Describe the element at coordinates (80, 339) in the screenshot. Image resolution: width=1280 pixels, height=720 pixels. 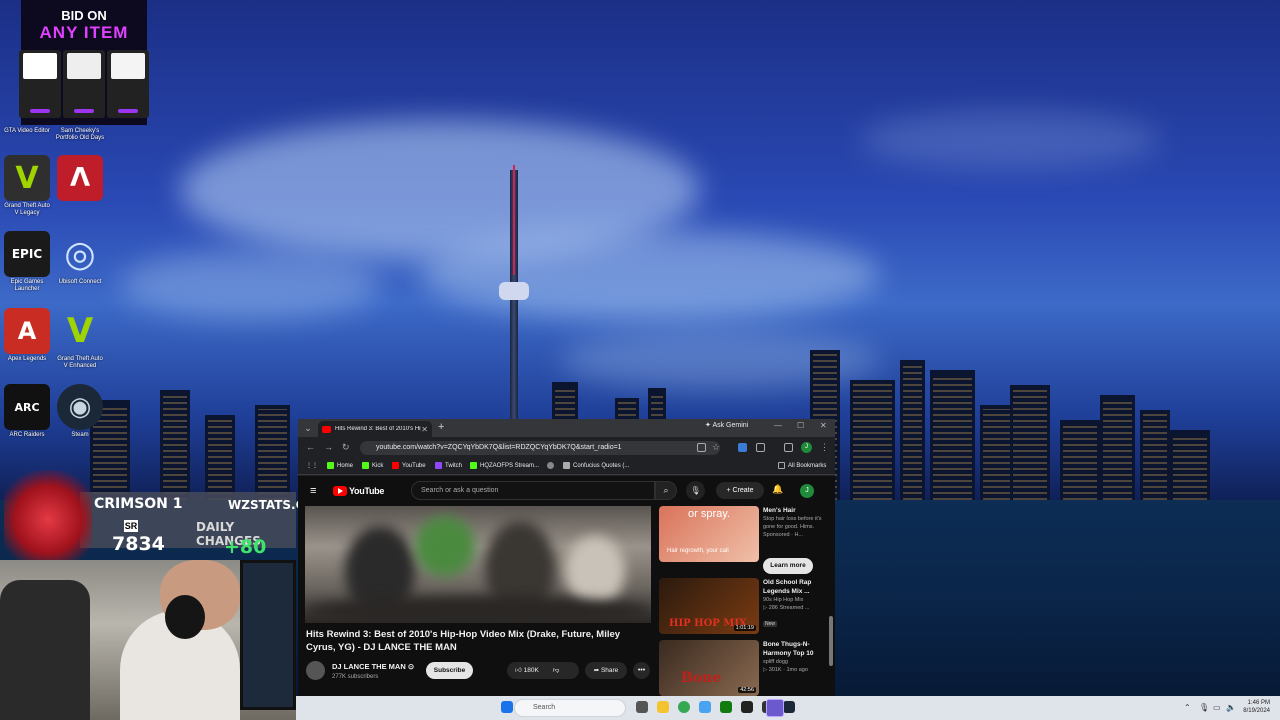
I see `desktop-icon-gta-enhanced: V Grand Theft Auto V Enhanced` at that location.